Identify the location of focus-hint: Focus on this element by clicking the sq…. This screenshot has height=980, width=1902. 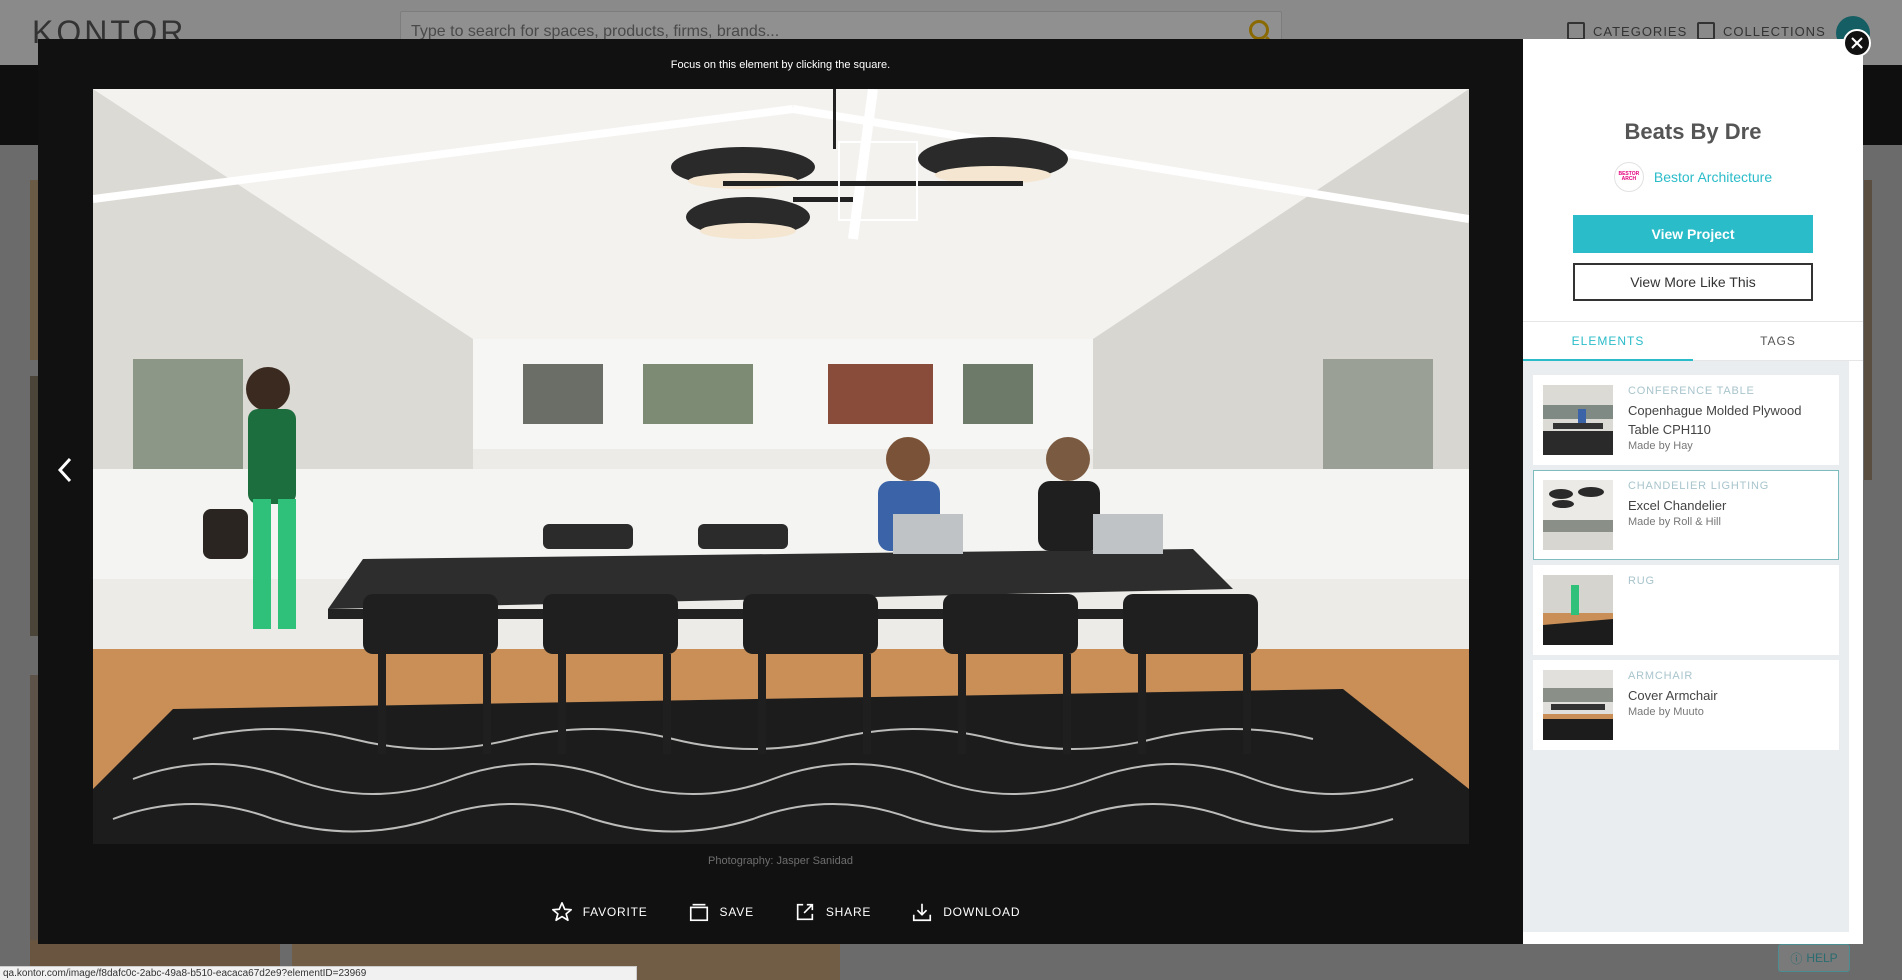
(780, 65).